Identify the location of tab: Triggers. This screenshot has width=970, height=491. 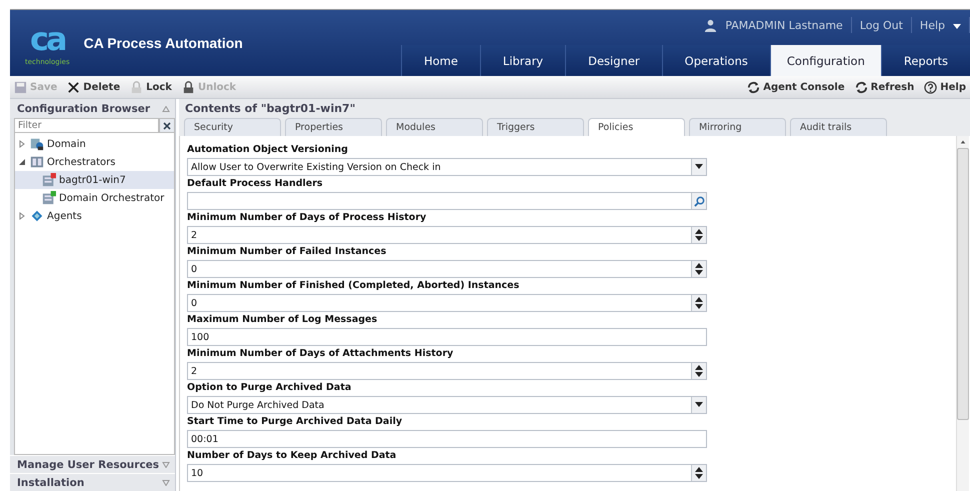
(535, 127).